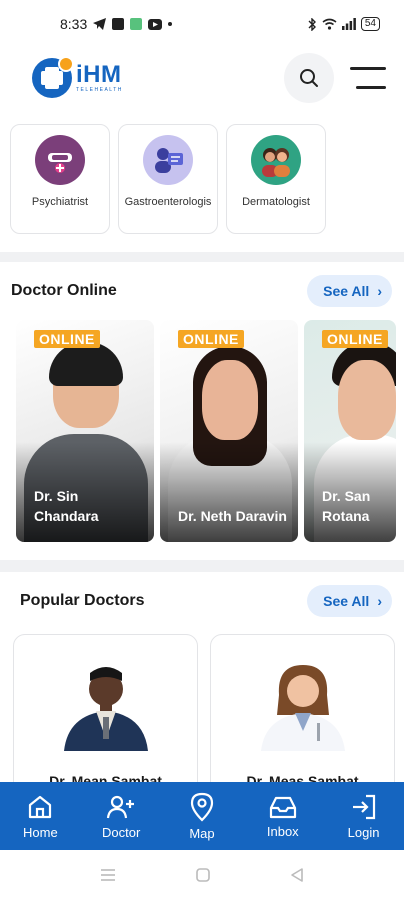 The image size is (404, 900). Describe the element at coordinates (105, 777) in the screenshot. I see `doctor-name: Dr. Mean Sambat` at that location.